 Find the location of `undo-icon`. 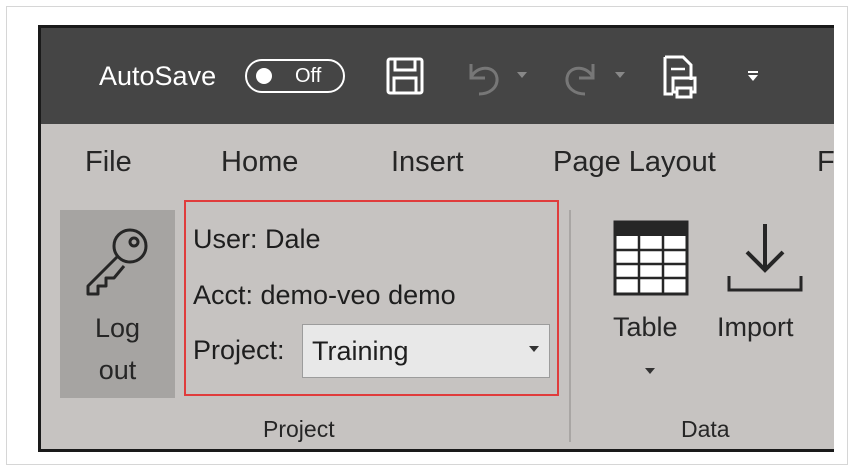

undo-icon is located at coordinates (483, 77).